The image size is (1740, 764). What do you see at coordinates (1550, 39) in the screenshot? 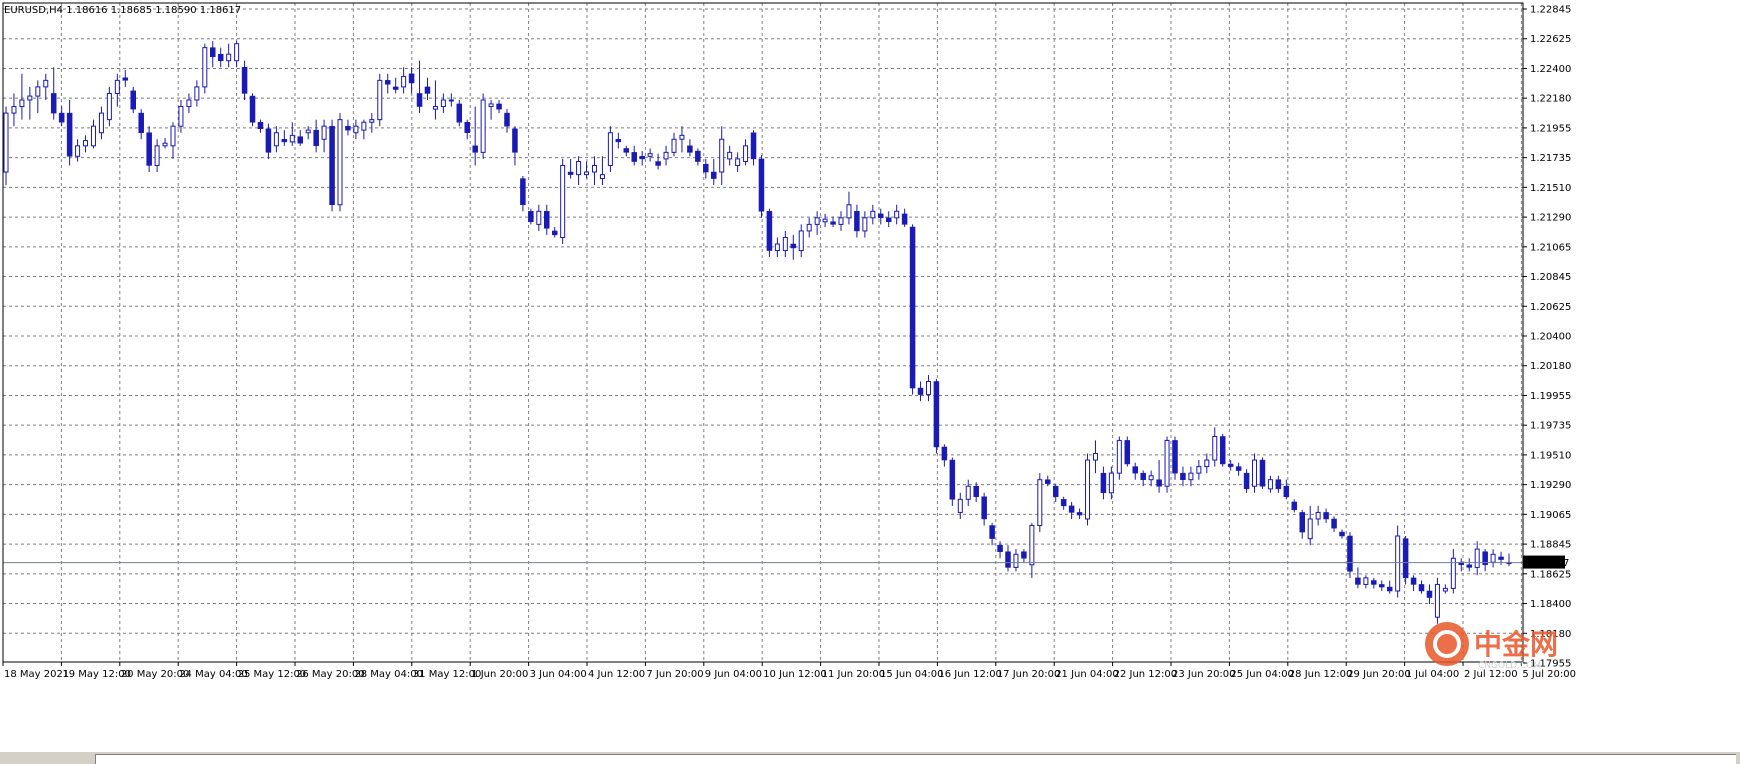
I see `price-axis-label: 1.22625` at bounding box center [1550, 39].